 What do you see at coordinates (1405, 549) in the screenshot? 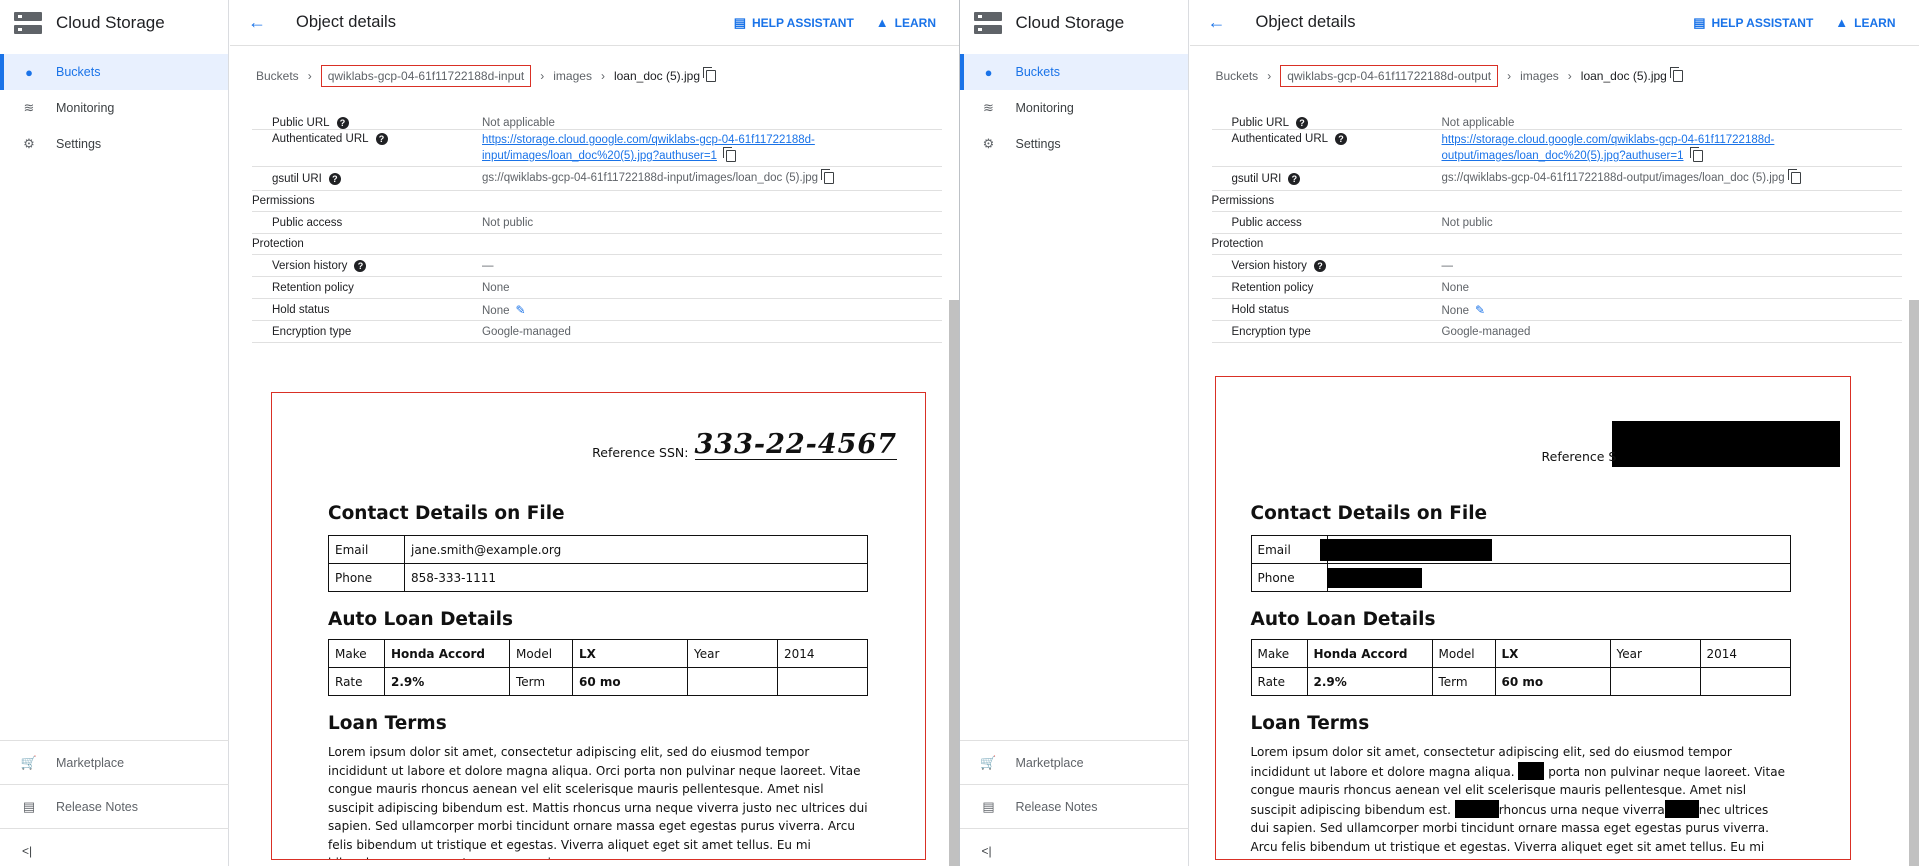
I see `email-redaction` at bounding box center [1405, 549].